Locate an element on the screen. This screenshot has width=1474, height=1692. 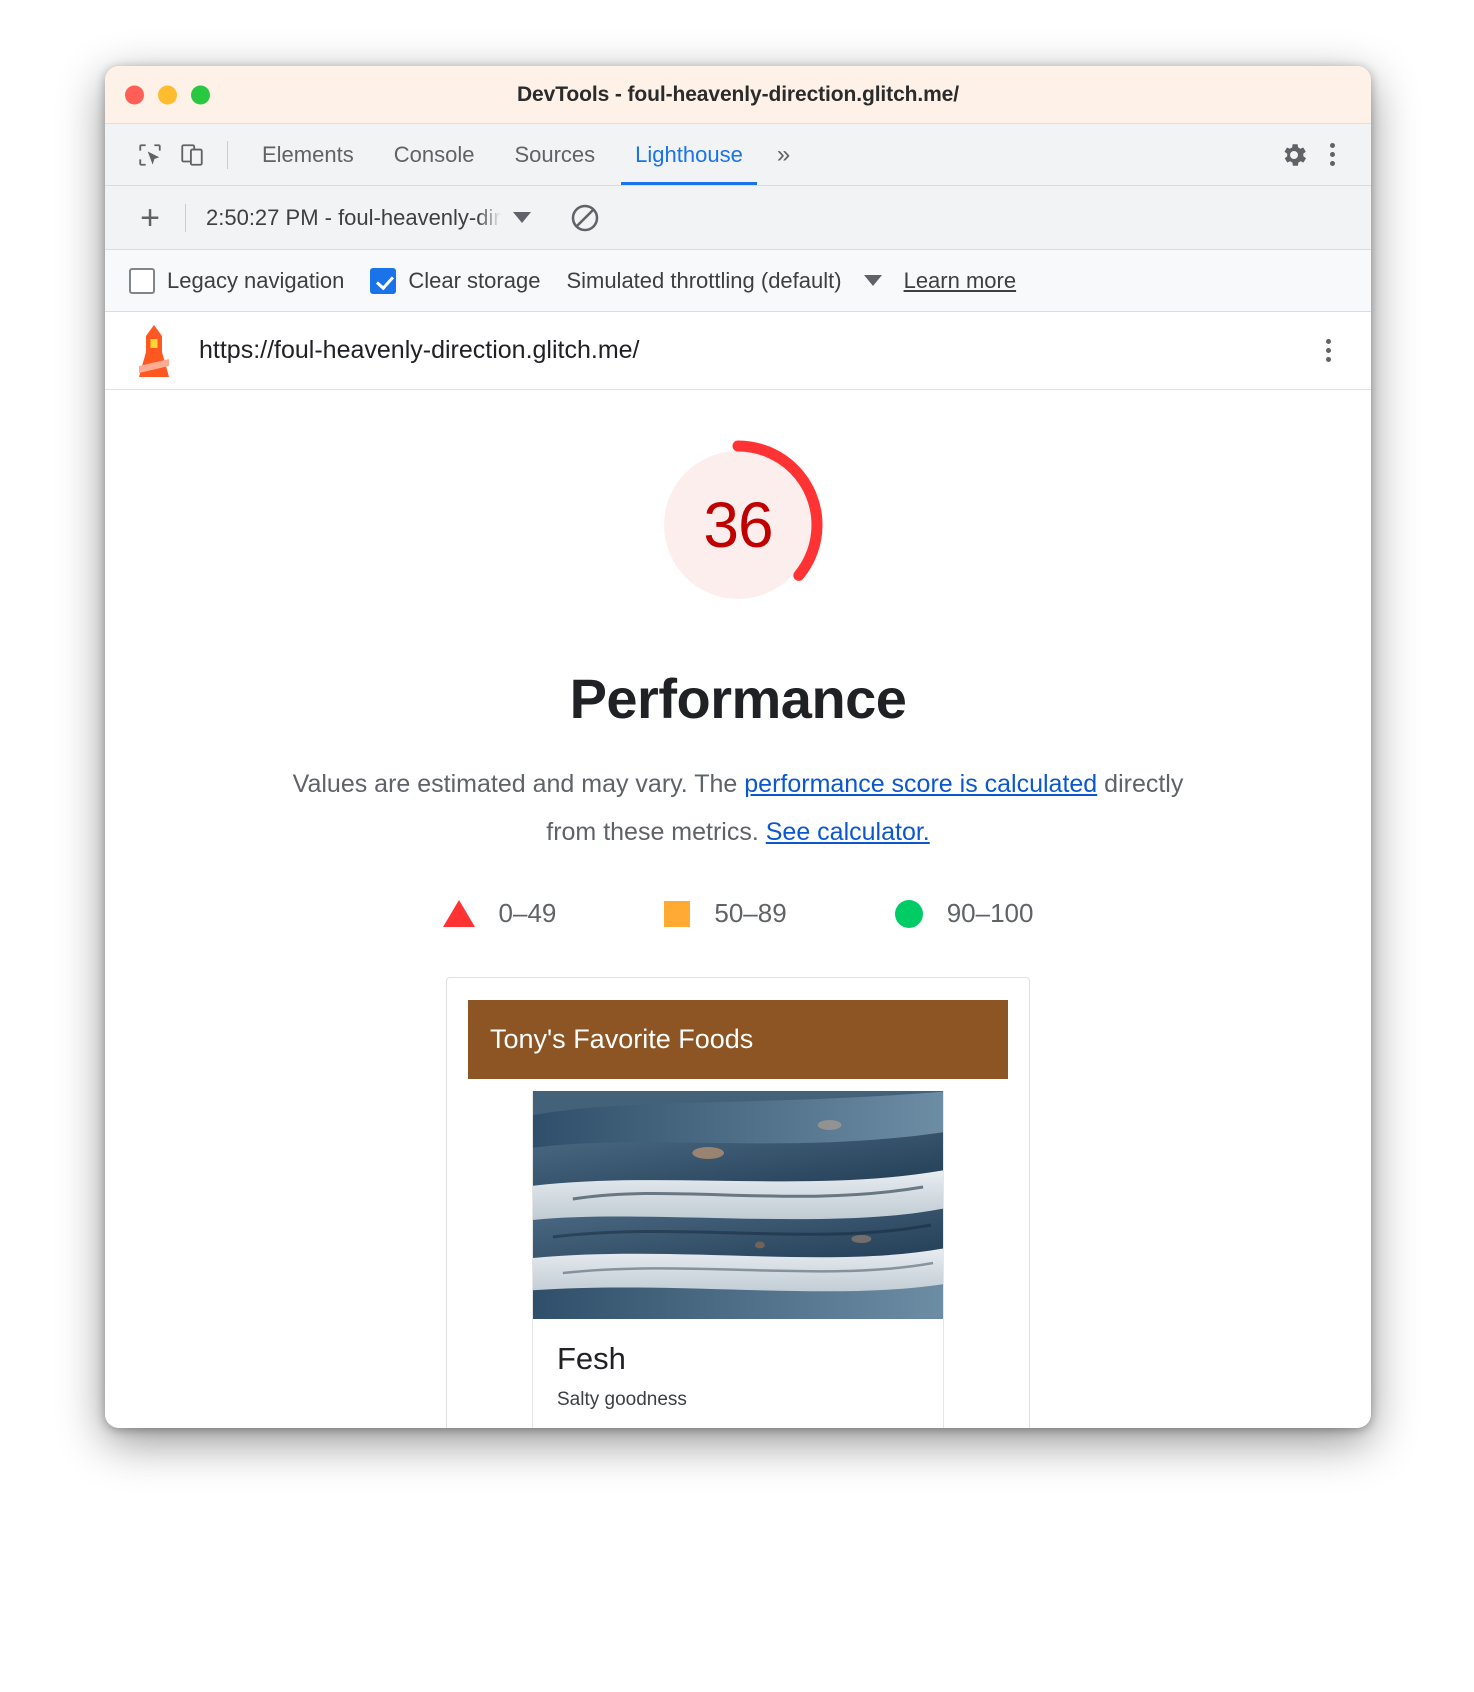
inspect-cursor-icon is located at coordinates (150, 155).